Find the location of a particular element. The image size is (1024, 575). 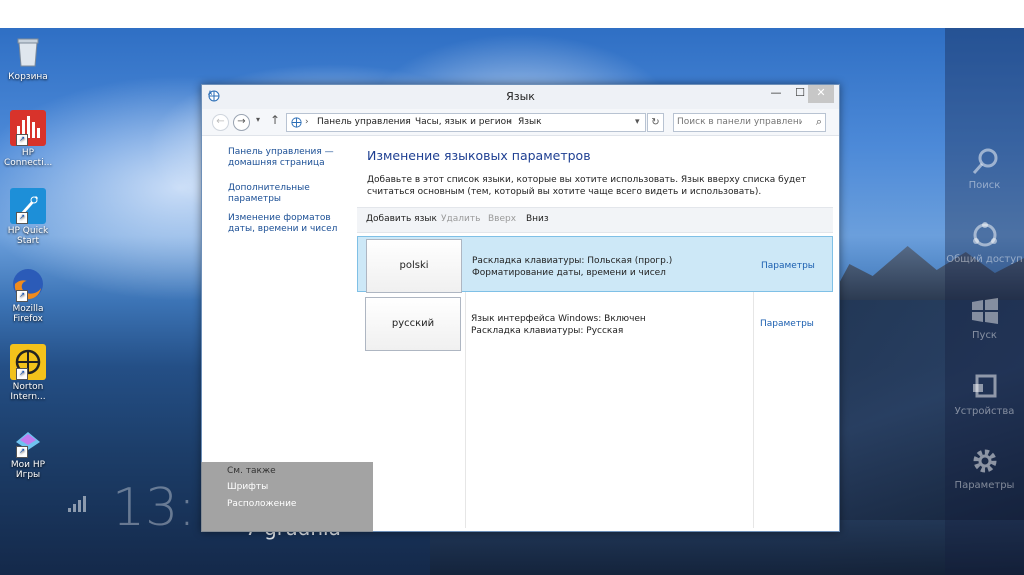

charm-label: Поиск is located at coordinates (984, 185).